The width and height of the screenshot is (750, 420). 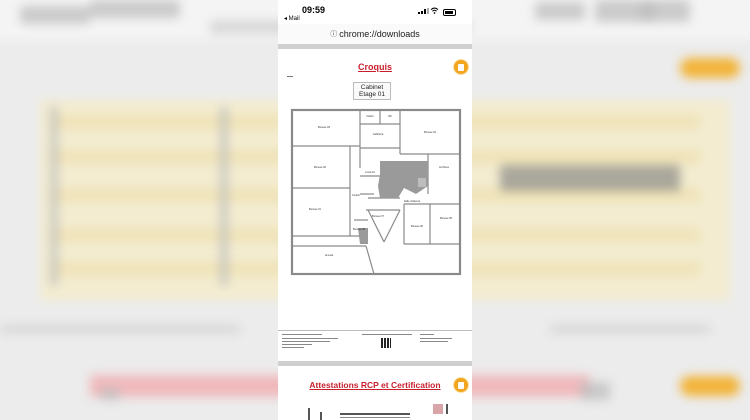 I want to click on cabinet-label-line2: Etage 01, so click(x=372, y=94).